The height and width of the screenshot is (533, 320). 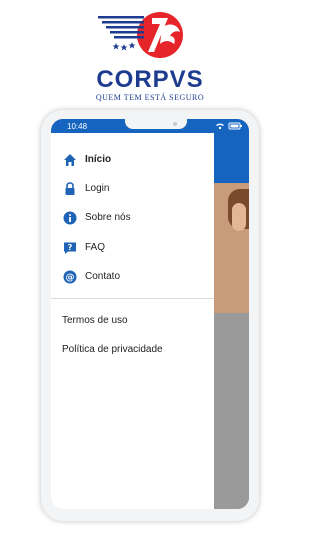 I want to click on menu-item-faq: ? FAQ, so click(x=132, y=249).